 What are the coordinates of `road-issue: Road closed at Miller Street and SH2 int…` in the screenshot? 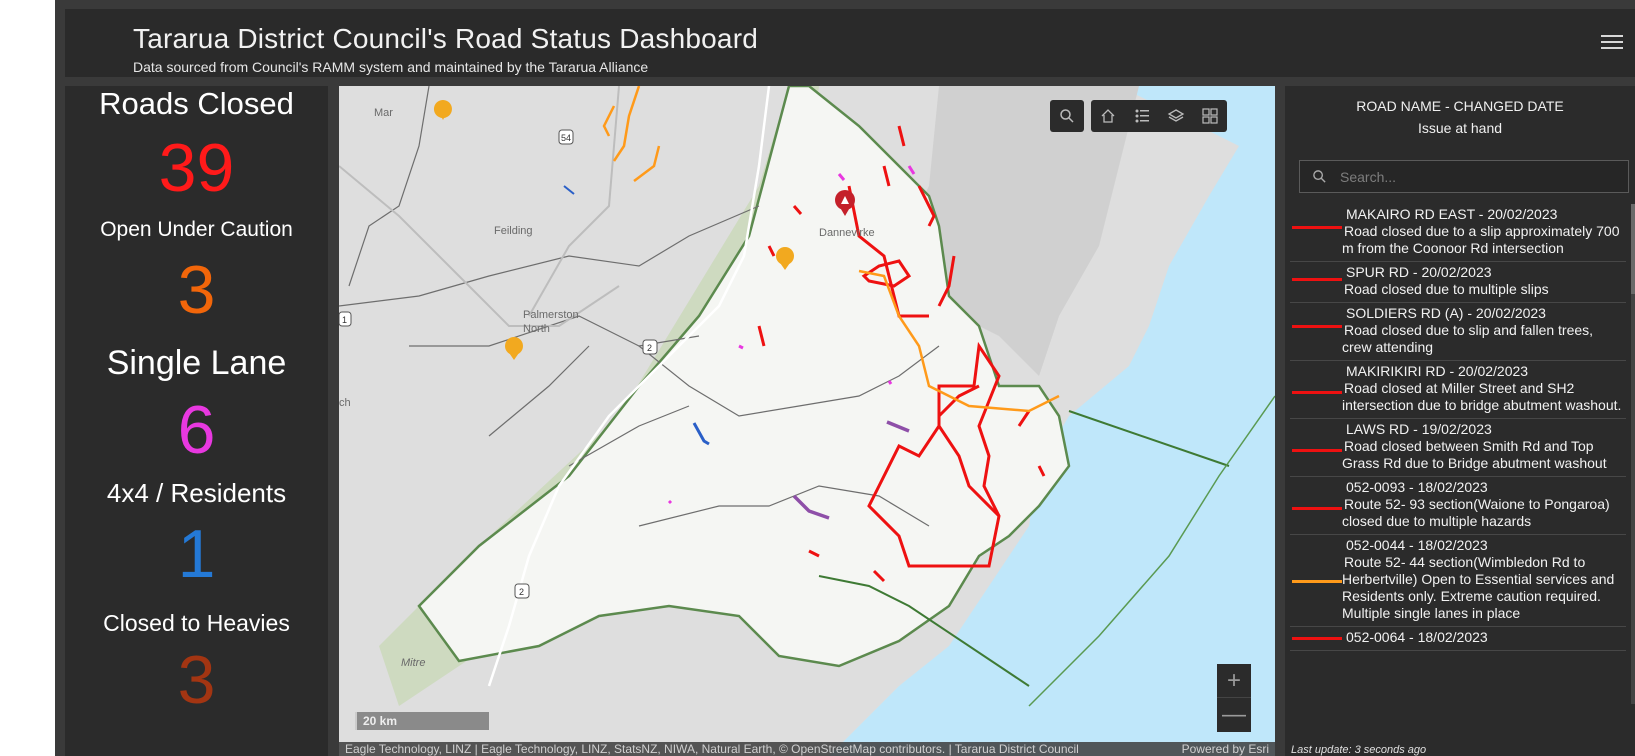 It's located at (1482, 396).